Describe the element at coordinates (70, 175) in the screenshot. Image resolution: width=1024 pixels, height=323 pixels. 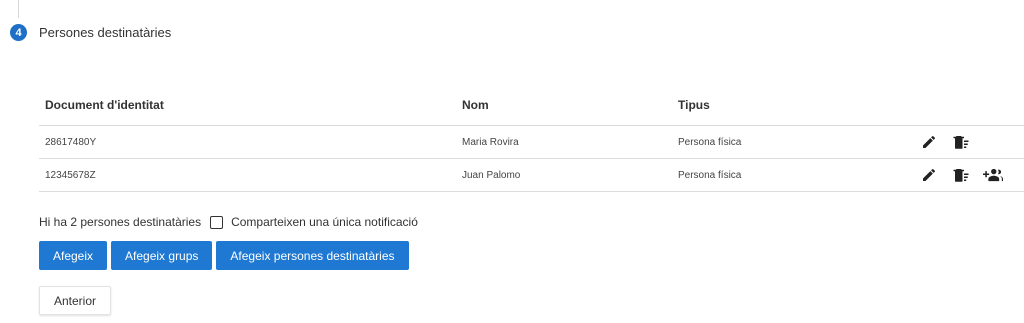
I see `row-document: 12345678Z` at that location.